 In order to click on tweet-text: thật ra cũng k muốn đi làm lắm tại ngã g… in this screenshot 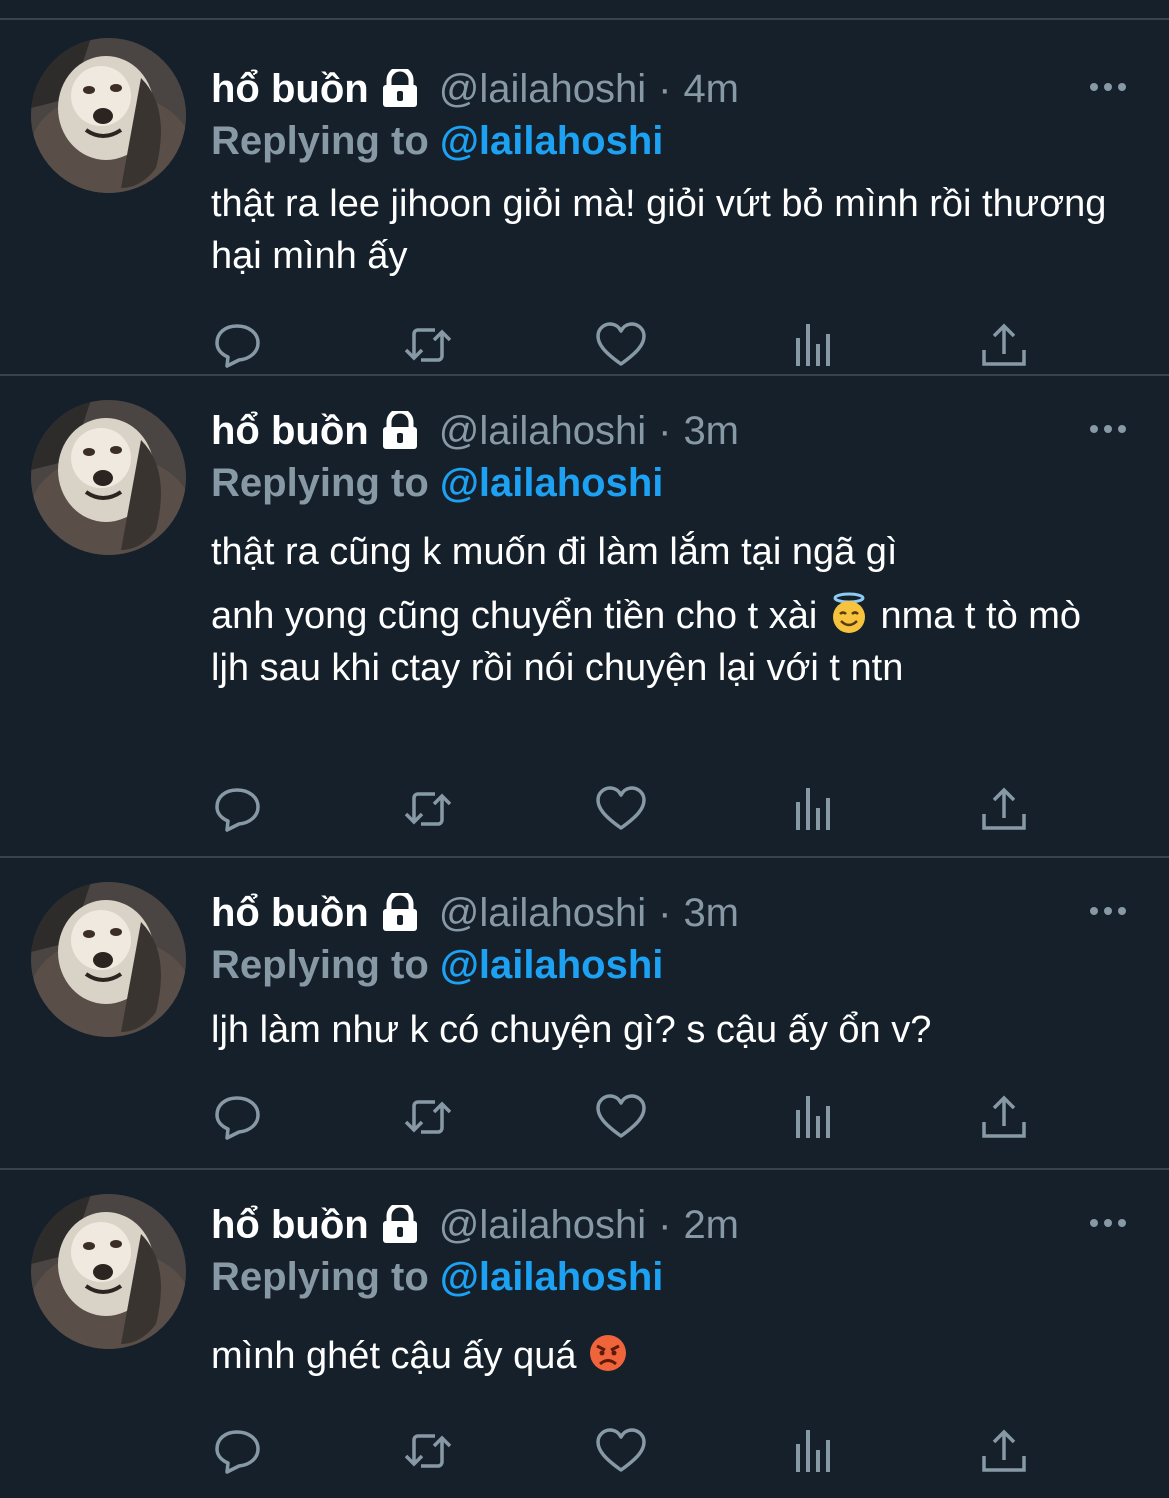, I will do `click(670, 610)`.